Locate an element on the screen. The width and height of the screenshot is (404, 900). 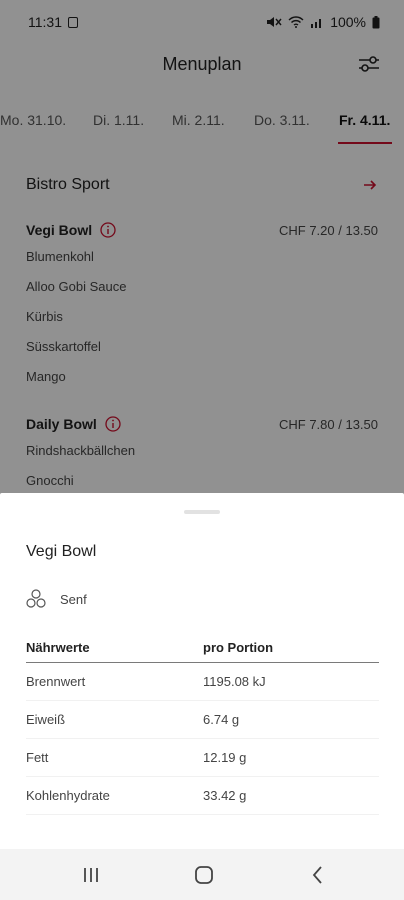
allergen-mustard-icon is located at coordinates (36, 598).